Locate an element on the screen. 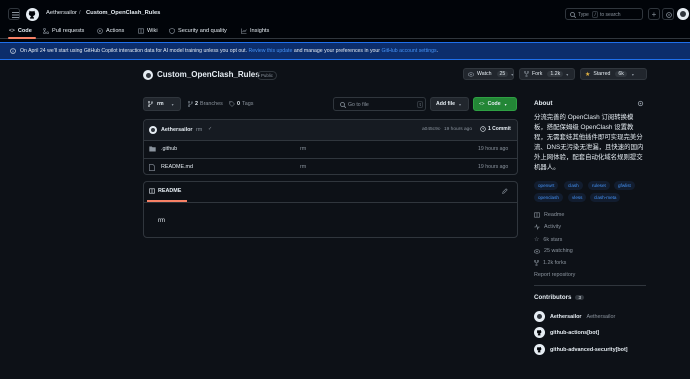 The image size is (690, 379). branch-selector: rm ▾ is located at coordinates (162, 104).